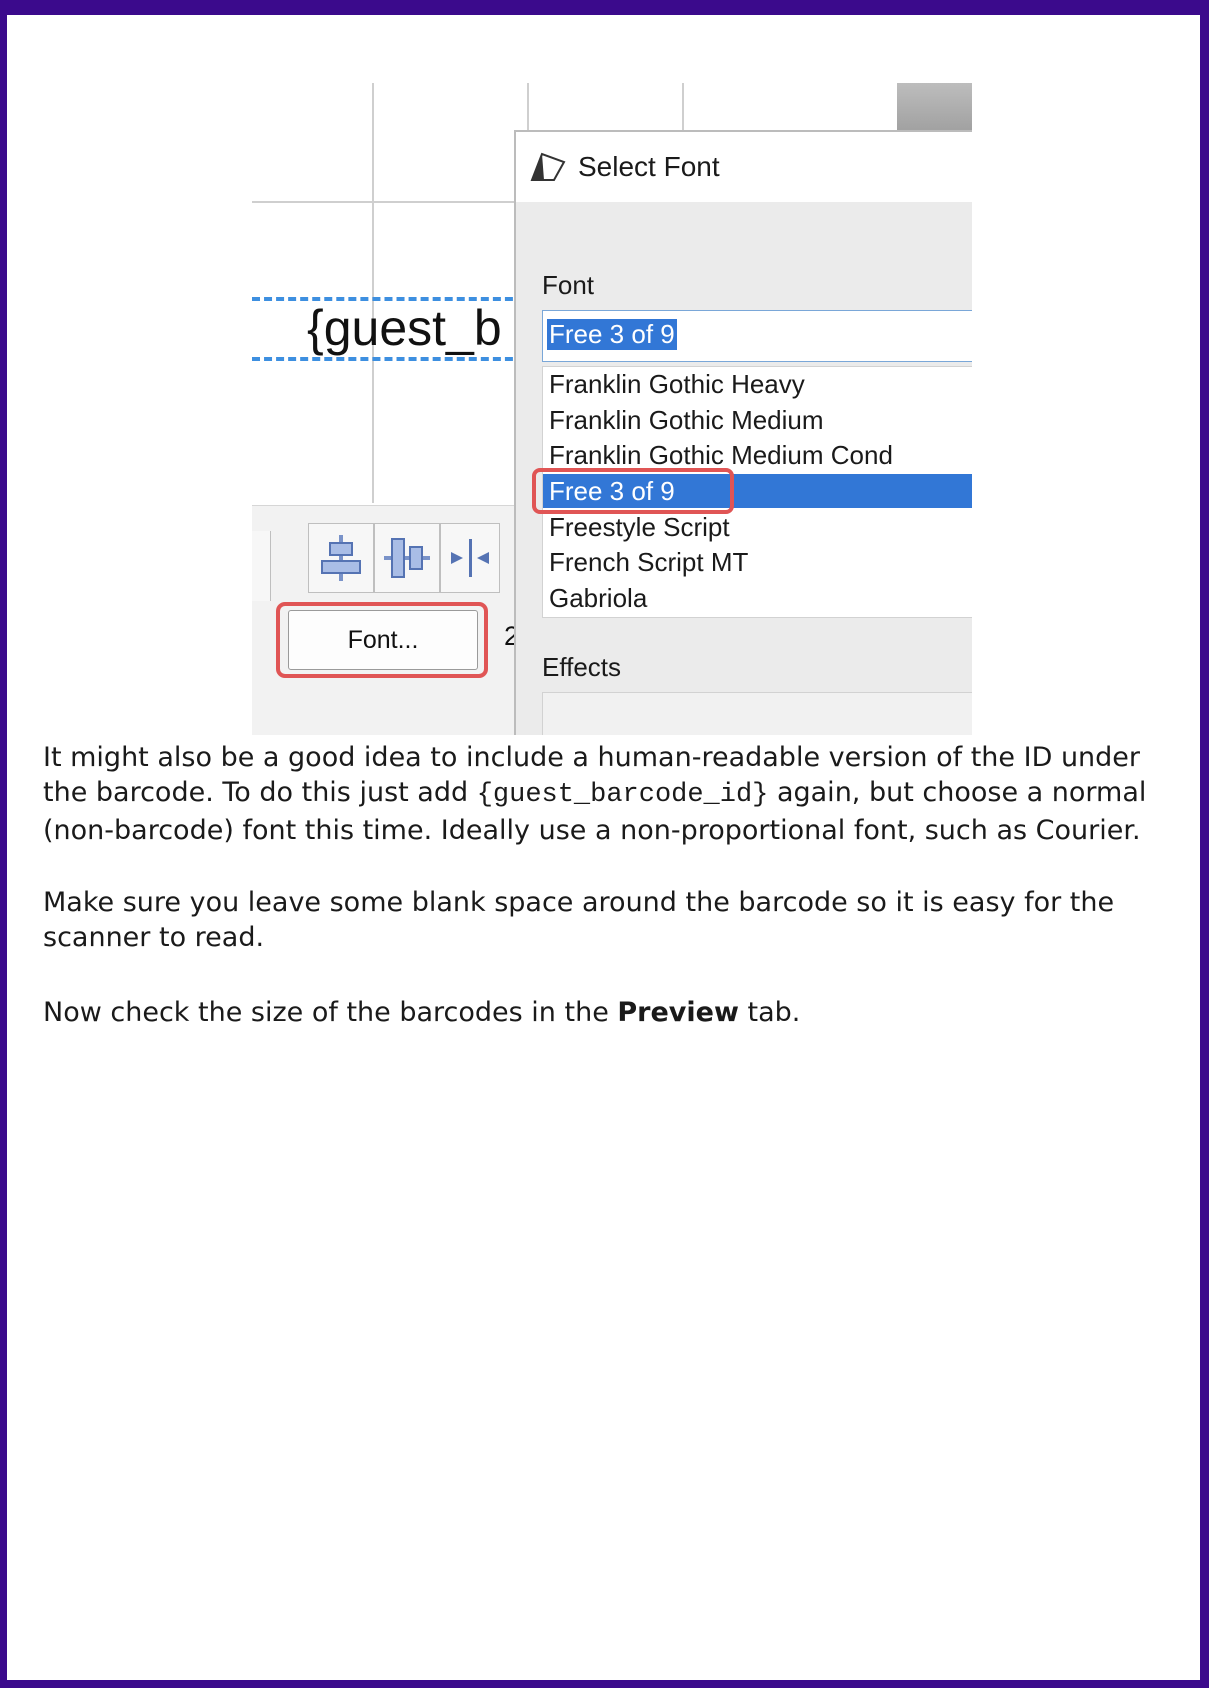  What do you see at coordinates (639, 527) in the screenshot?
I see `font-list-item: Freestyle Script` at bounding box center [639, 527].